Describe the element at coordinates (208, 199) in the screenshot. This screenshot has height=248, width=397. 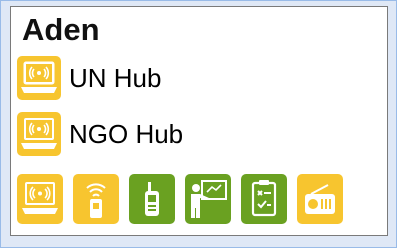
I see `training-icon` at that location.